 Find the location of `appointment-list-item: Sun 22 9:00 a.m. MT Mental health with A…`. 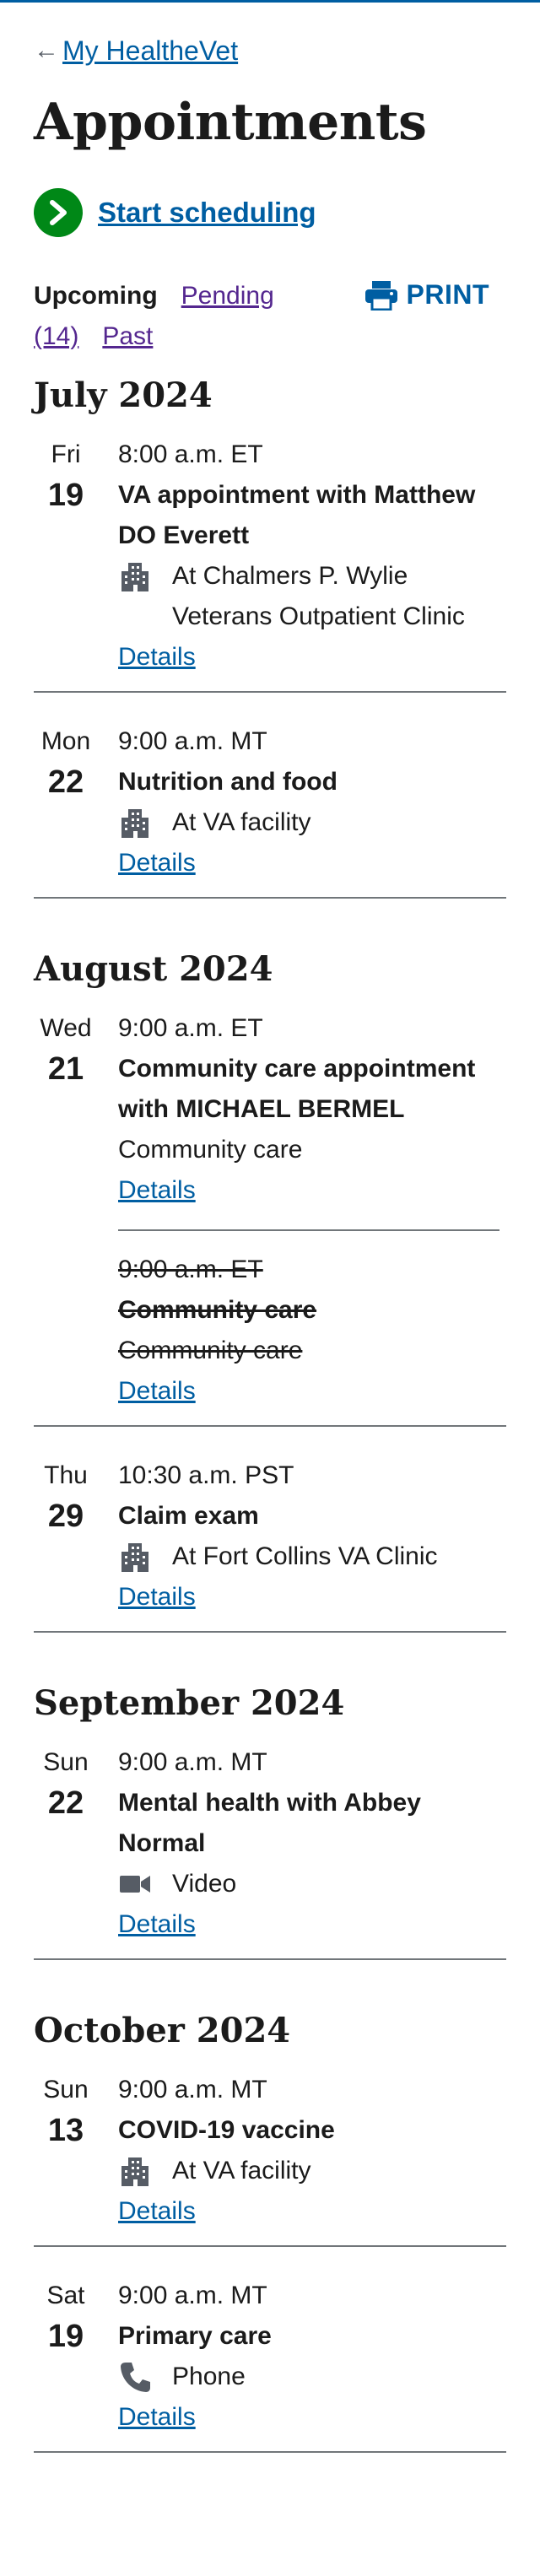

appointment-list-item: Sun 22 9:00 a.m. MT Mental health with A… is located at coordinates (270, 1851).